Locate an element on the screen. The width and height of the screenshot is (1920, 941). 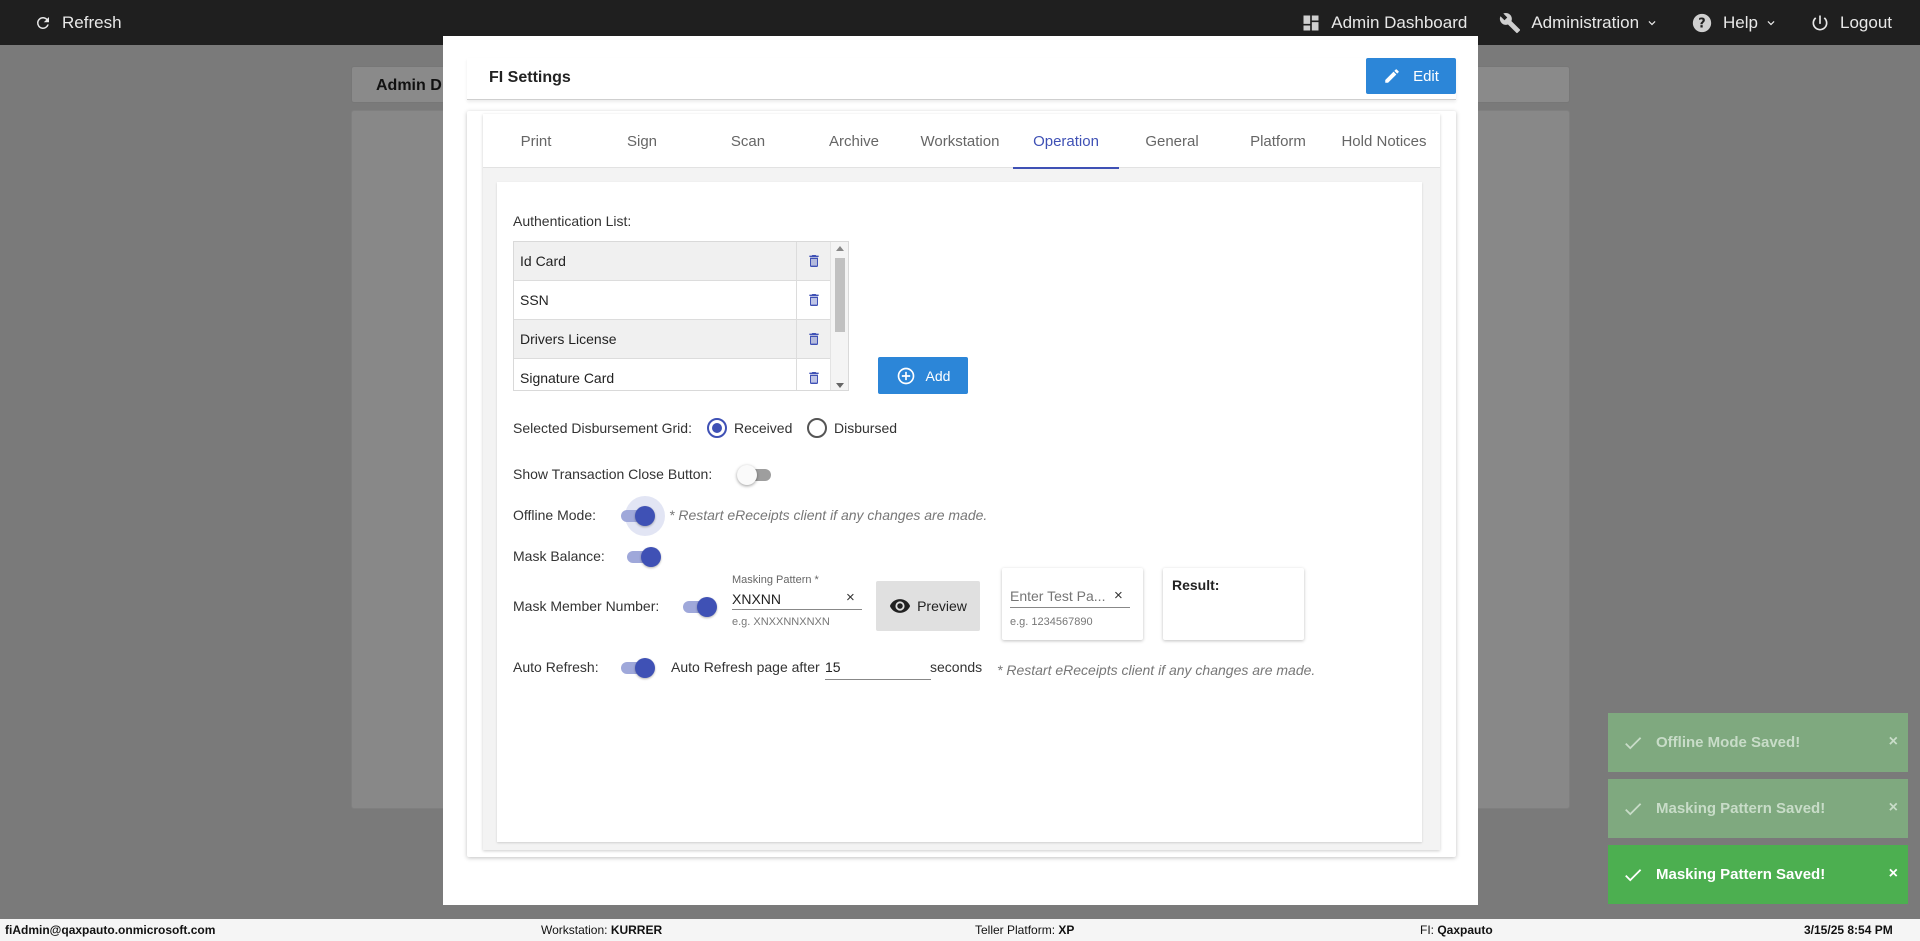
radio-received-label: Received is located at coordinates (763, 428).